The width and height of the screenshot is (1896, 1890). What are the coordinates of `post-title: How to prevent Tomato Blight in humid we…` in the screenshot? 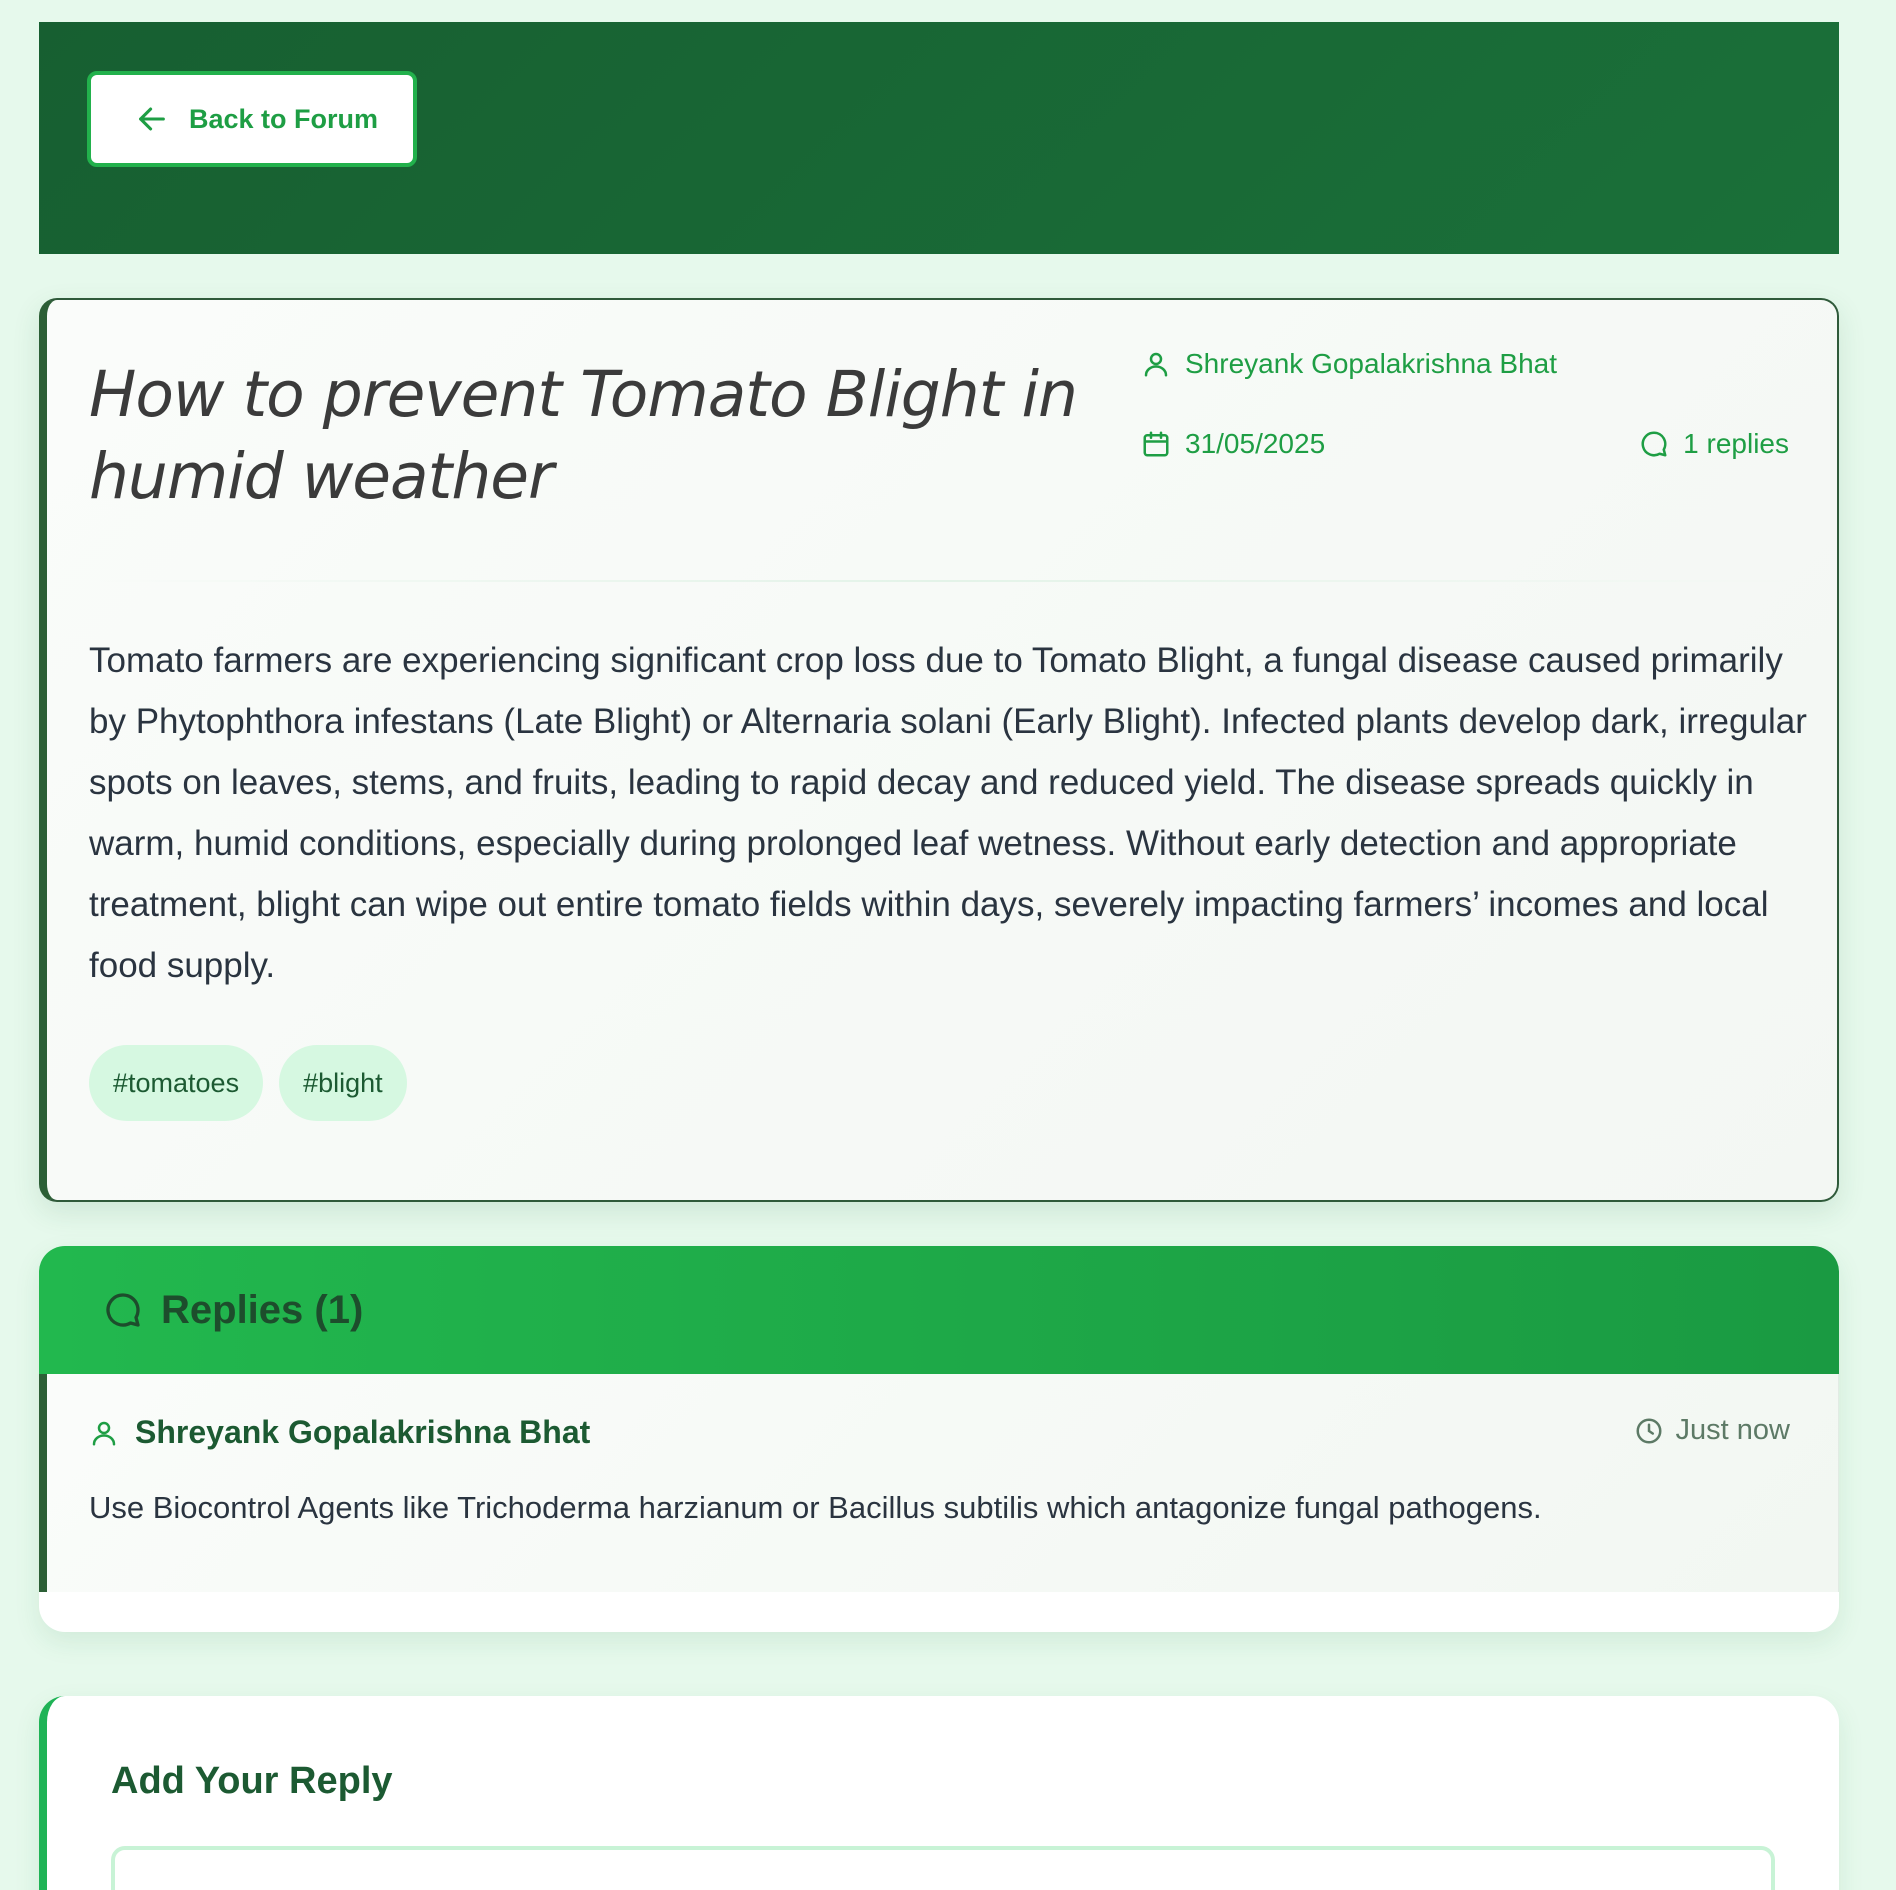 It's located at (583, 435).